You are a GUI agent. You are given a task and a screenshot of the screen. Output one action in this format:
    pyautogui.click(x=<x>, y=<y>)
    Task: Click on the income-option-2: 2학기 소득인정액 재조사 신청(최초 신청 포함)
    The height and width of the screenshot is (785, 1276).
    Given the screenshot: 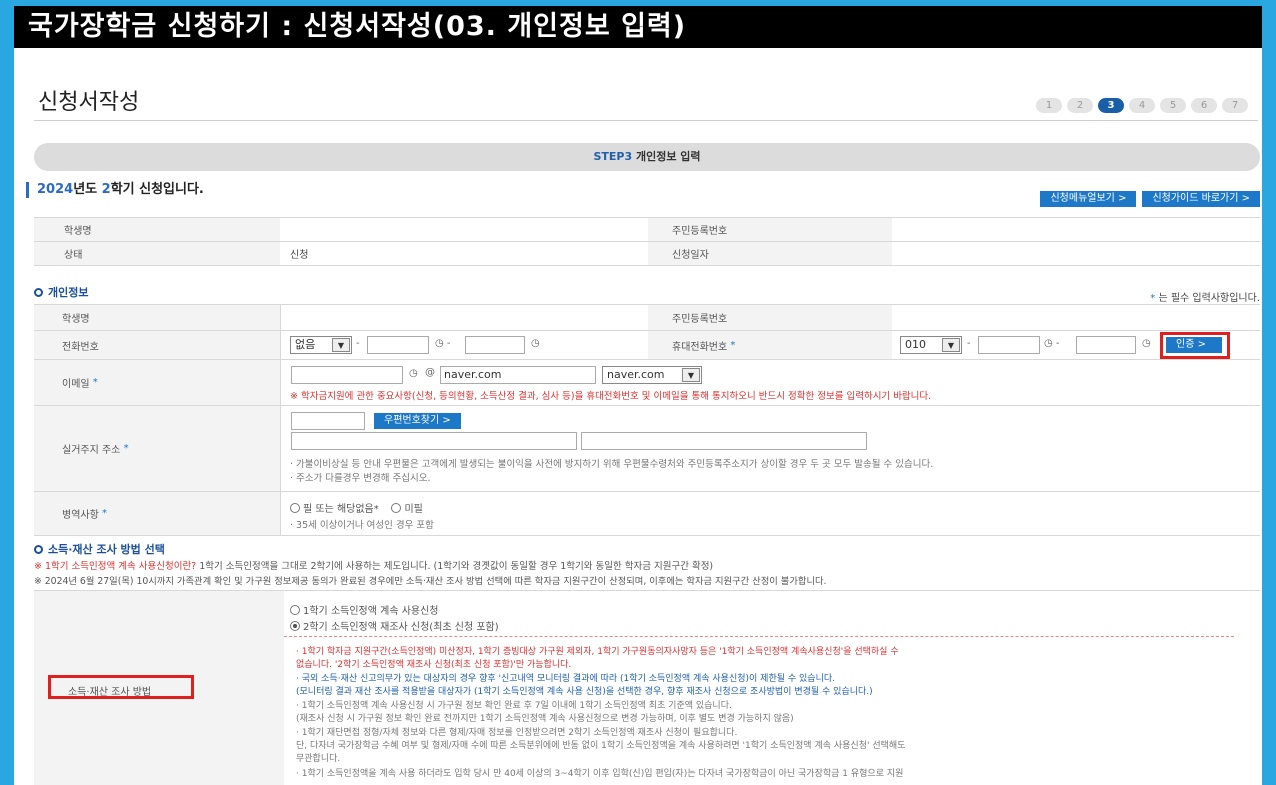 What is the action you would take?
    pyautogui.click(x=394, y=625)
    